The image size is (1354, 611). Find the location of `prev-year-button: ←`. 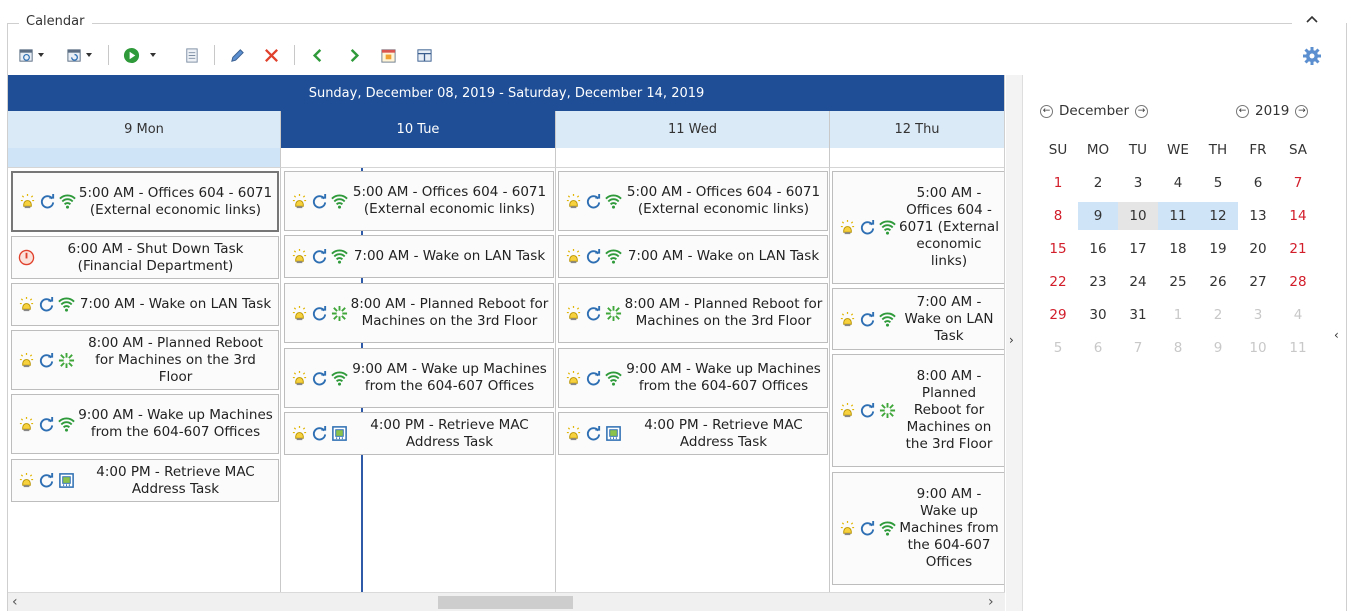

prev-year-button: ← is located at coordinates (1242, 111).